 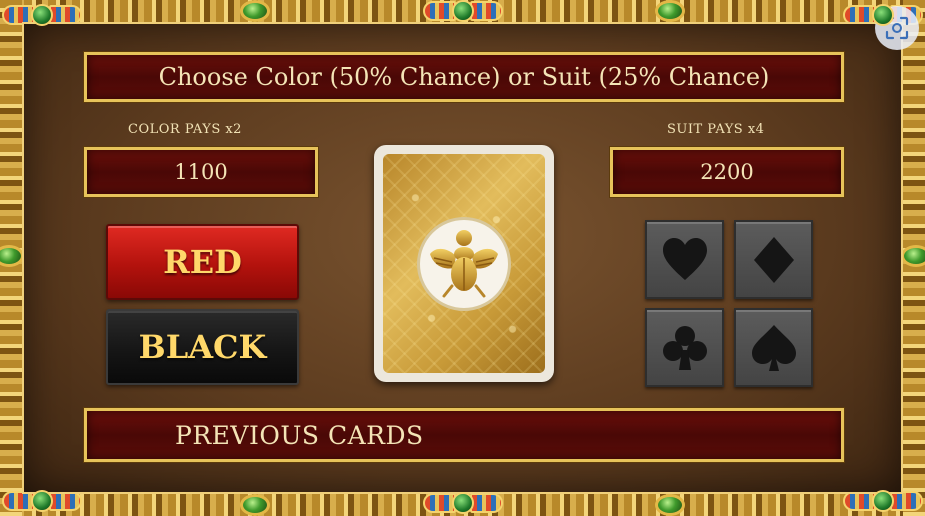 I want to click on card-back-pattern, so click(x=464, y=263).